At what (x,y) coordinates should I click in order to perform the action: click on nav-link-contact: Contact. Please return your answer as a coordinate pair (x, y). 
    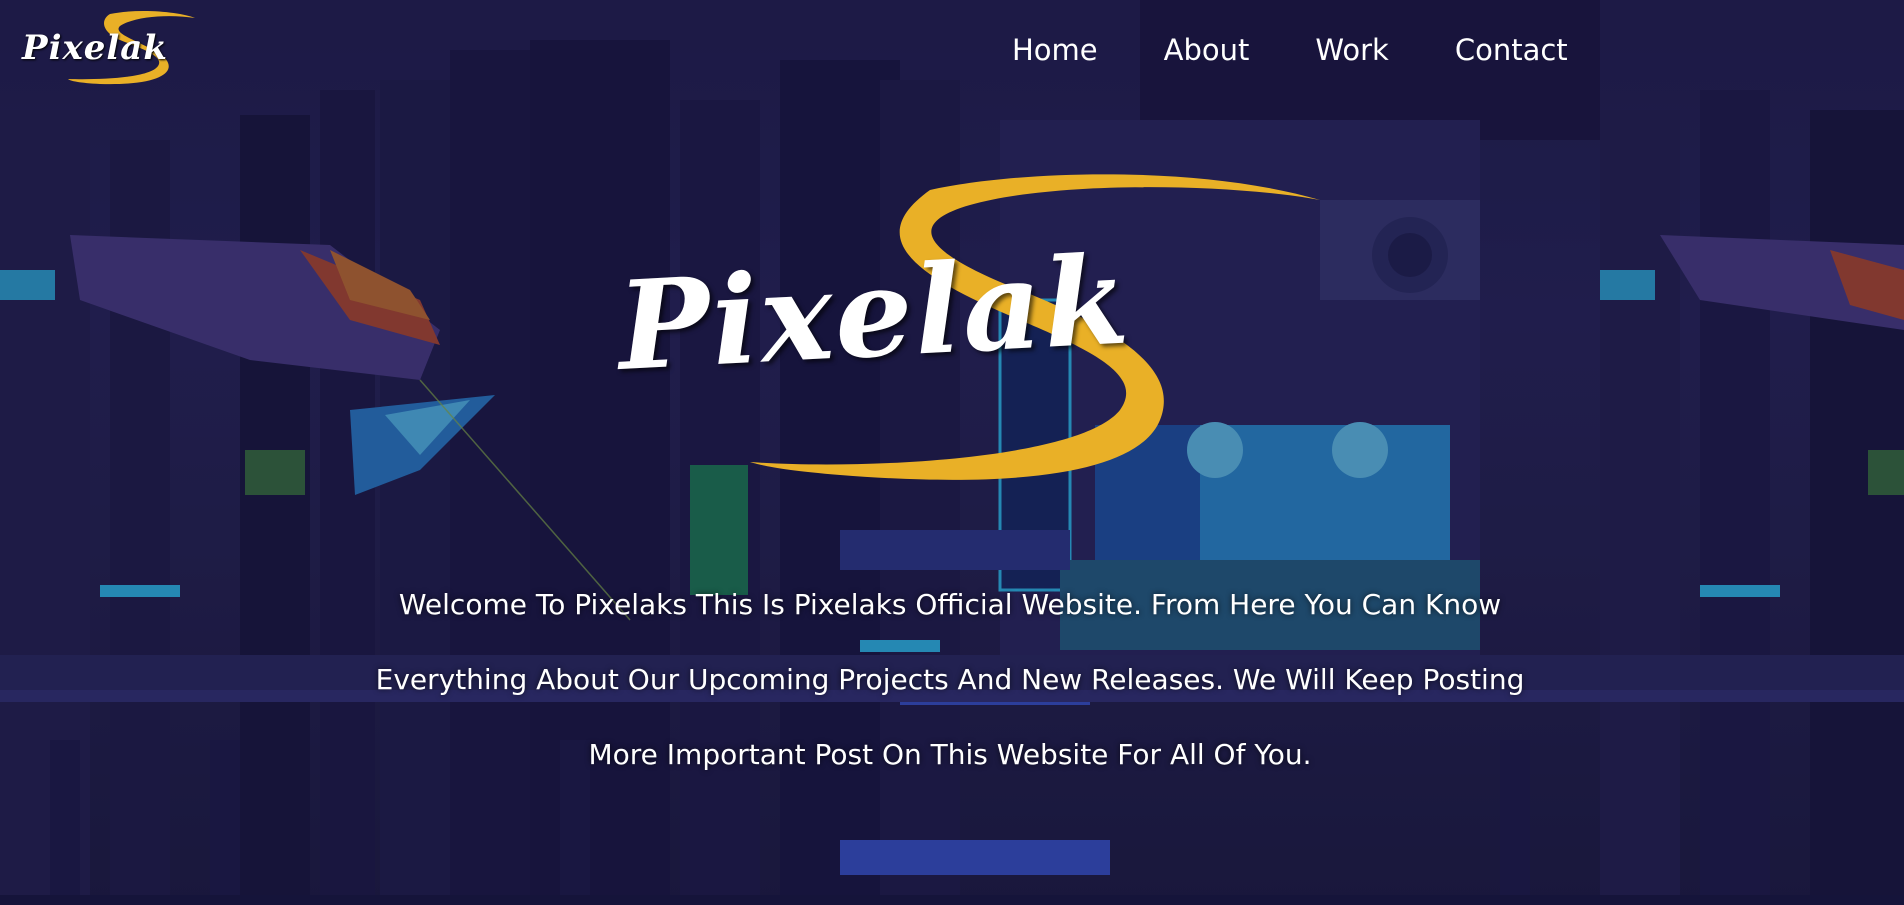
    Looking at the image, I should click on (1511, 50).